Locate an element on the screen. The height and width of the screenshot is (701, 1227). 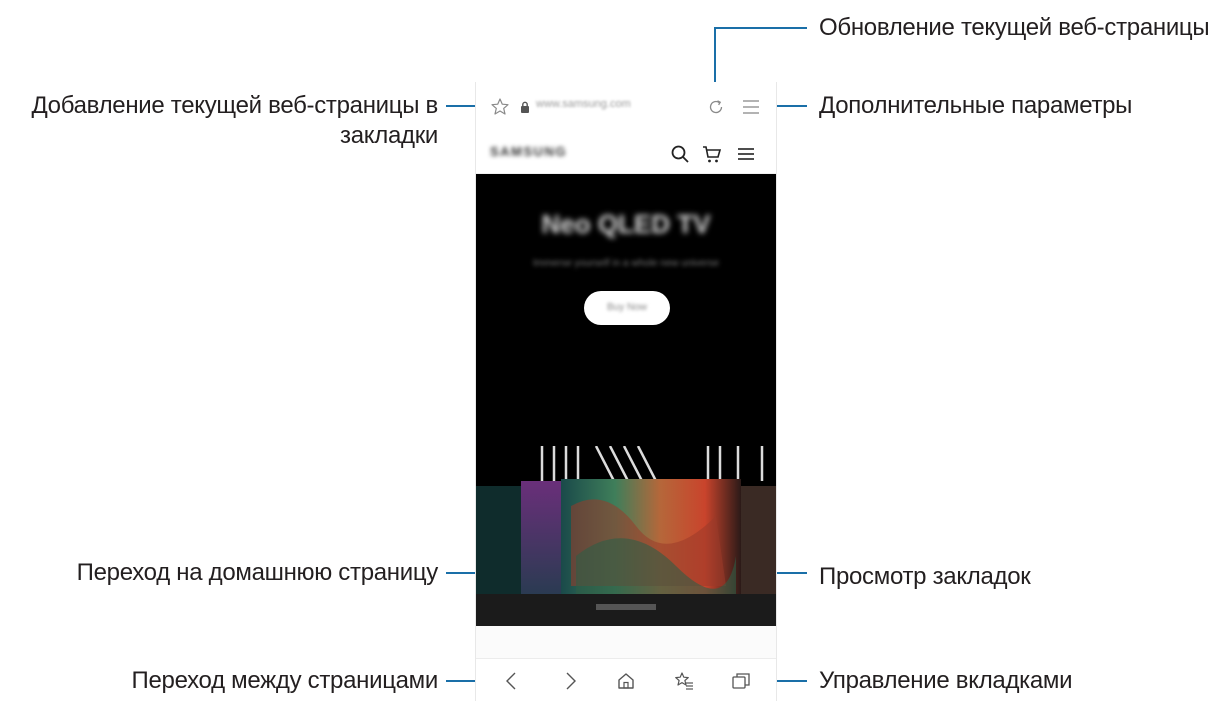
bottom-toolbar is located at coordinates (626, 679).